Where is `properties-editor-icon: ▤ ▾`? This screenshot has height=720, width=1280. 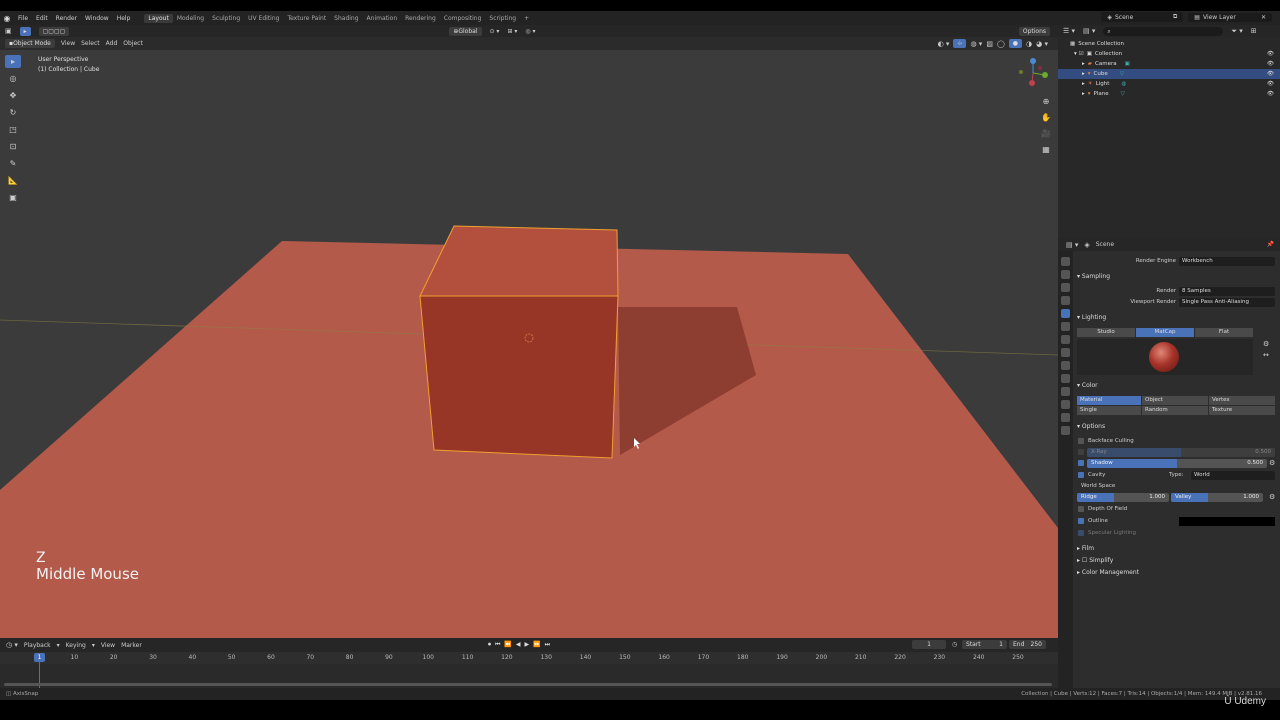
properties-editor-icon: ▤ ▾ is located at coordinates (1072, 245).